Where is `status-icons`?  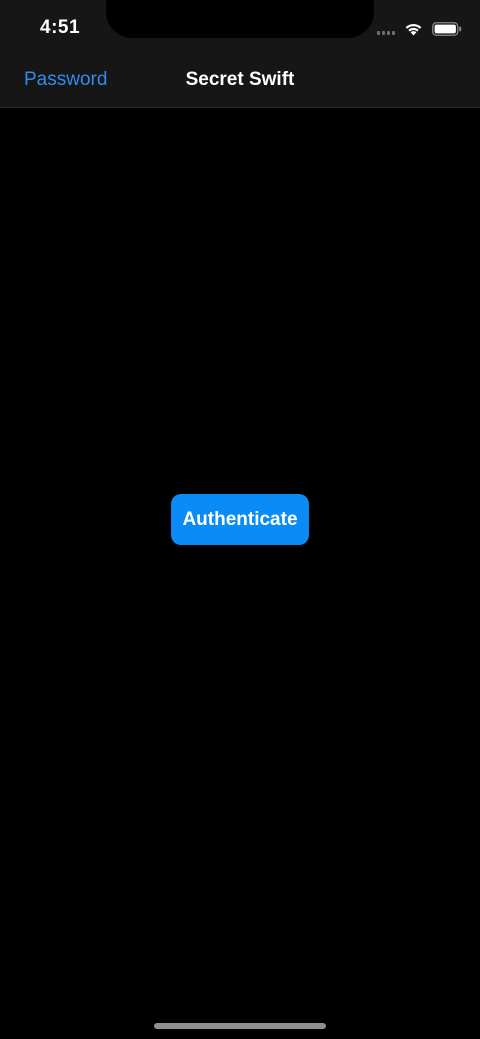 status-icons is located at coordinates (419, 29).